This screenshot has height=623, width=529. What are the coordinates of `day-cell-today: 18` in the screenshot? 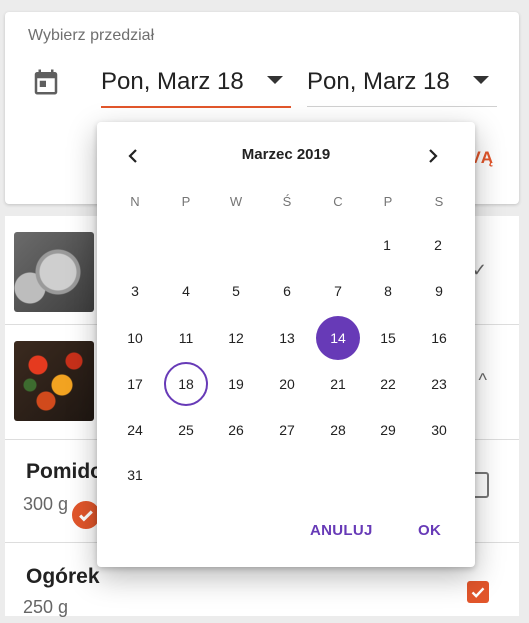 It's located at (186, 384).